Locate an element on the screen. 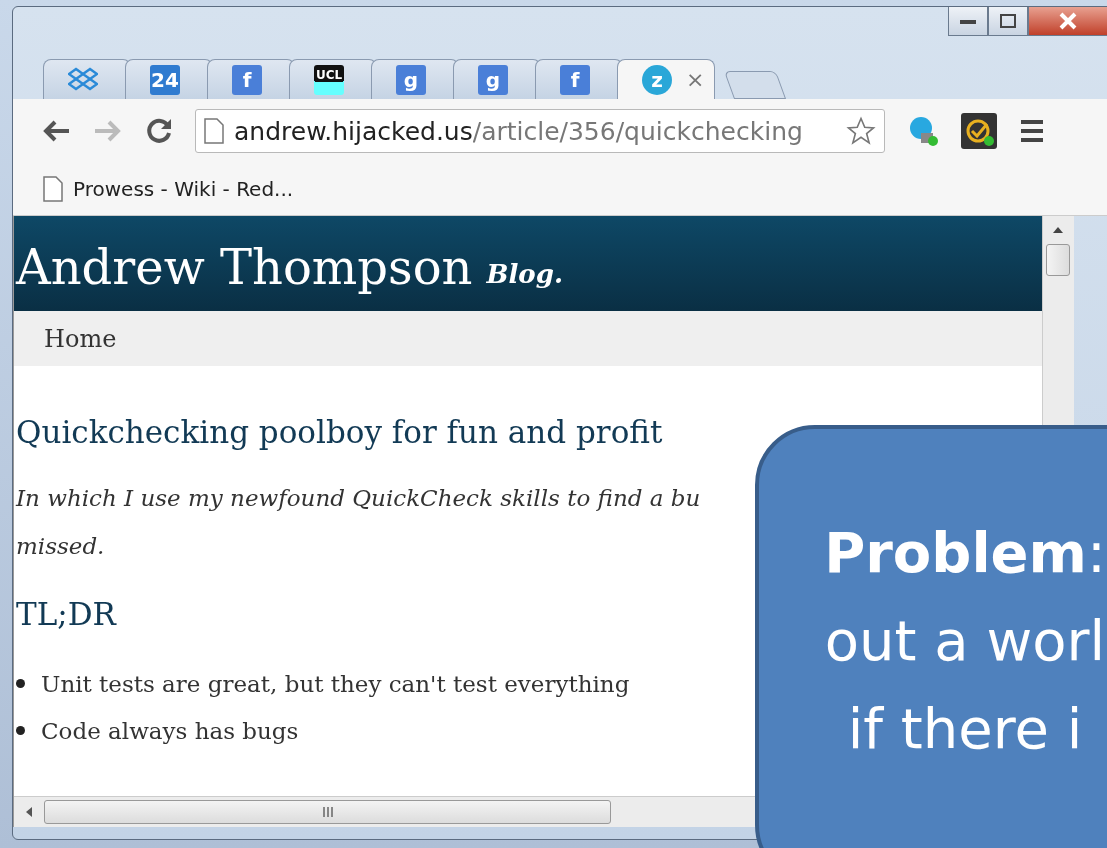  list-item: Code always has bugs is located at coordinates (170, 730).